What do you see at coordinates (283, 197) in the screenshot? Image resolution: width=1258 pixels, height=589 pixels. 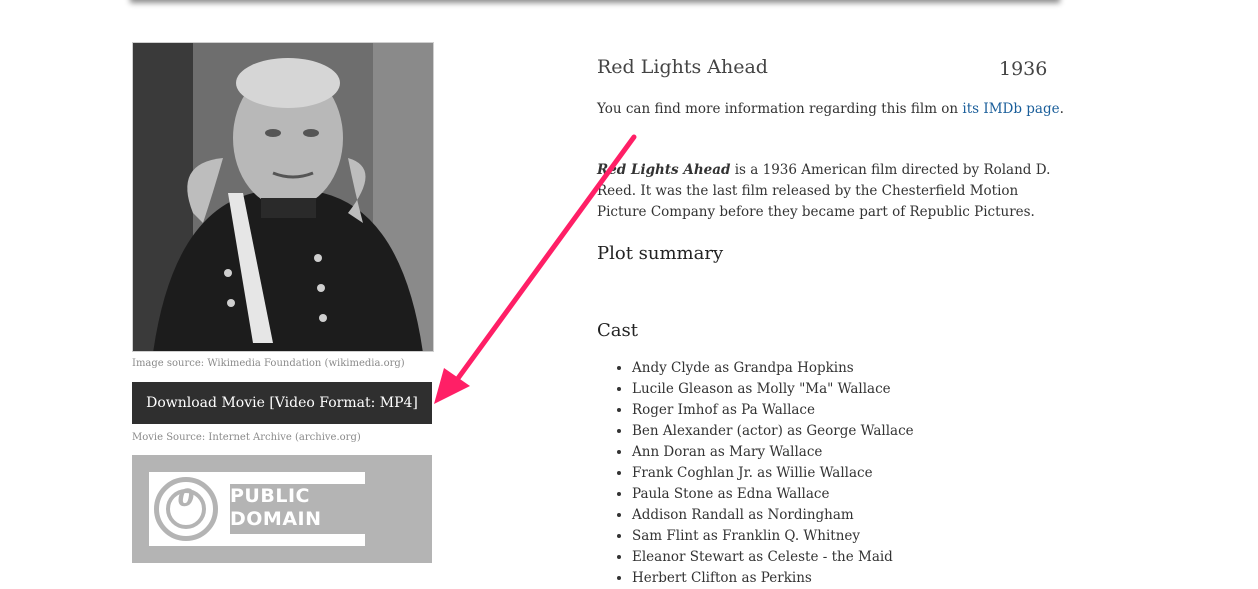 I see `movie-poster-image` at bounding box center [283, 197].